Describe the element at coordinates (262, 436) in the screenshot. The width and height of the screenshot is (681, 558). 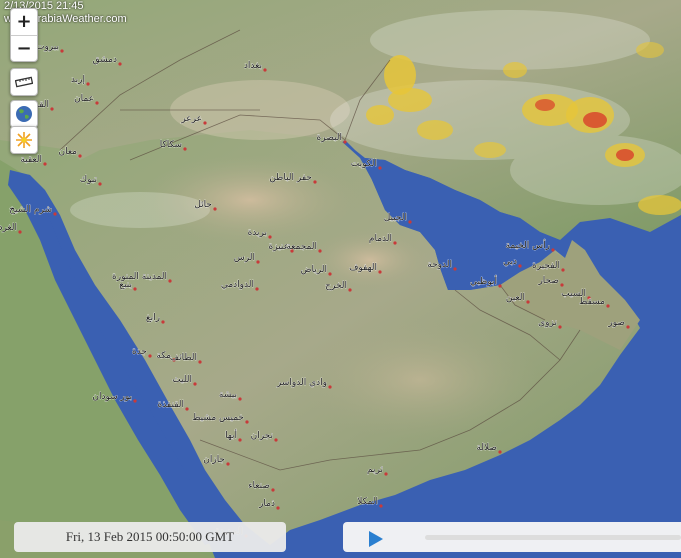
I see `city-label: نجران` at that location.